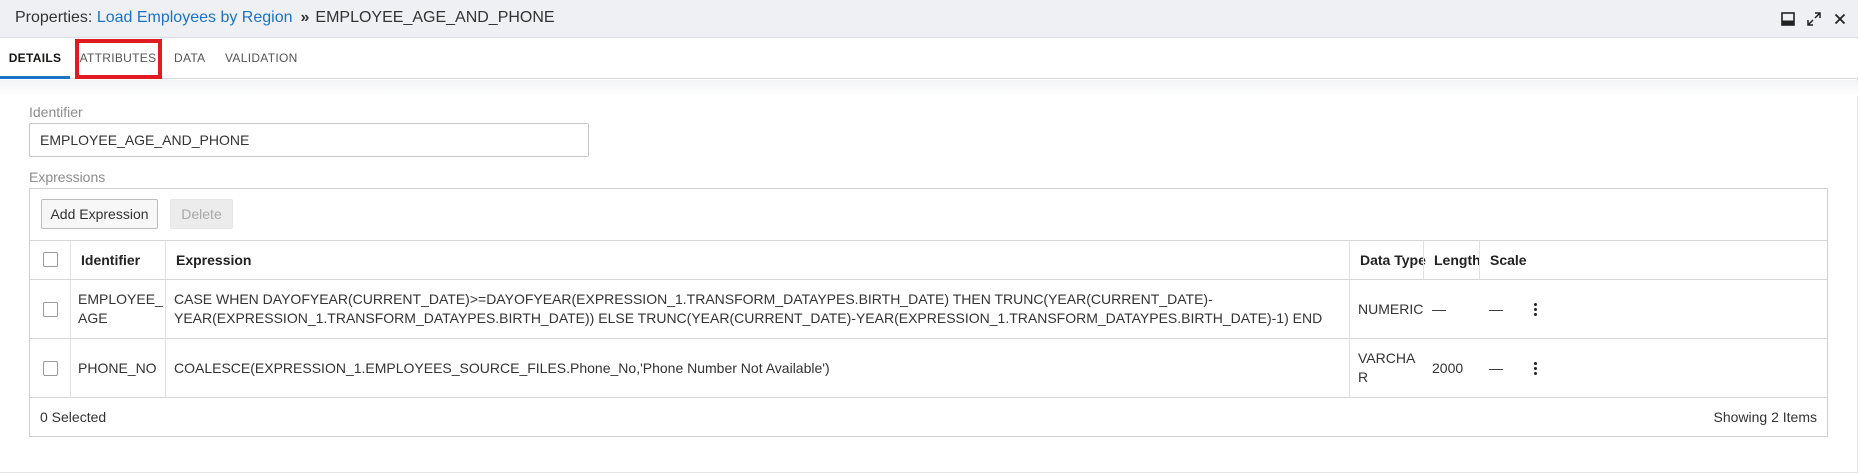 The height and width of the screenshot is (475, 1860). Describe the element at coordinates (1363, 377) in the screenshot. I see `row-data-type-line: R` at that location.